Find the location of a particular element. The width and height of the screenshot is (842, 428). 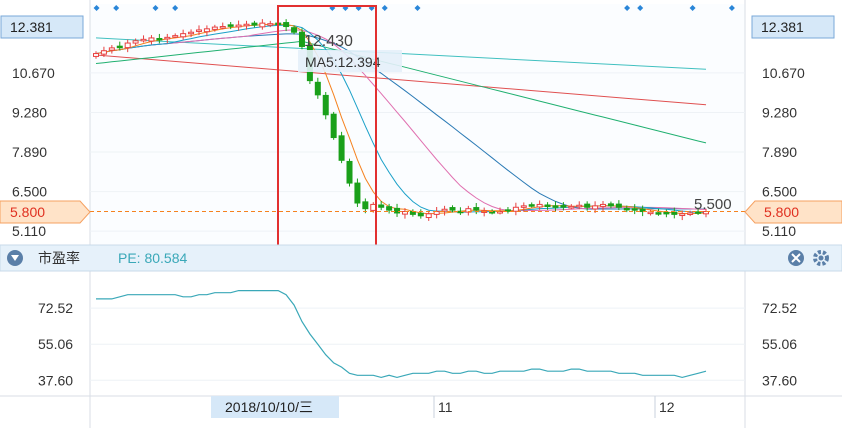

main-y-tick-right: 7.890 is located at coordinates (779, 152).